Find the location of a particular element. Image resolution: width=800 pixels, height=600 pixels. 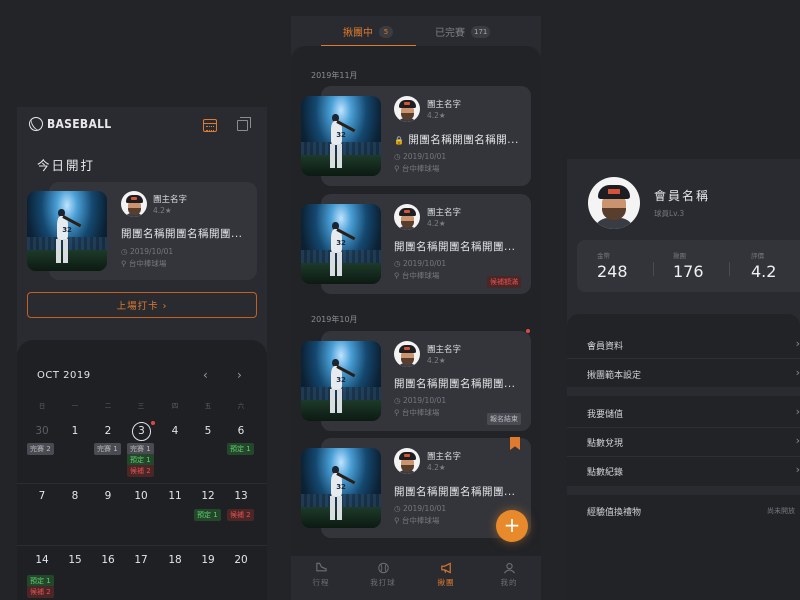

megaphone-icon is located at coordinates (445, 568).